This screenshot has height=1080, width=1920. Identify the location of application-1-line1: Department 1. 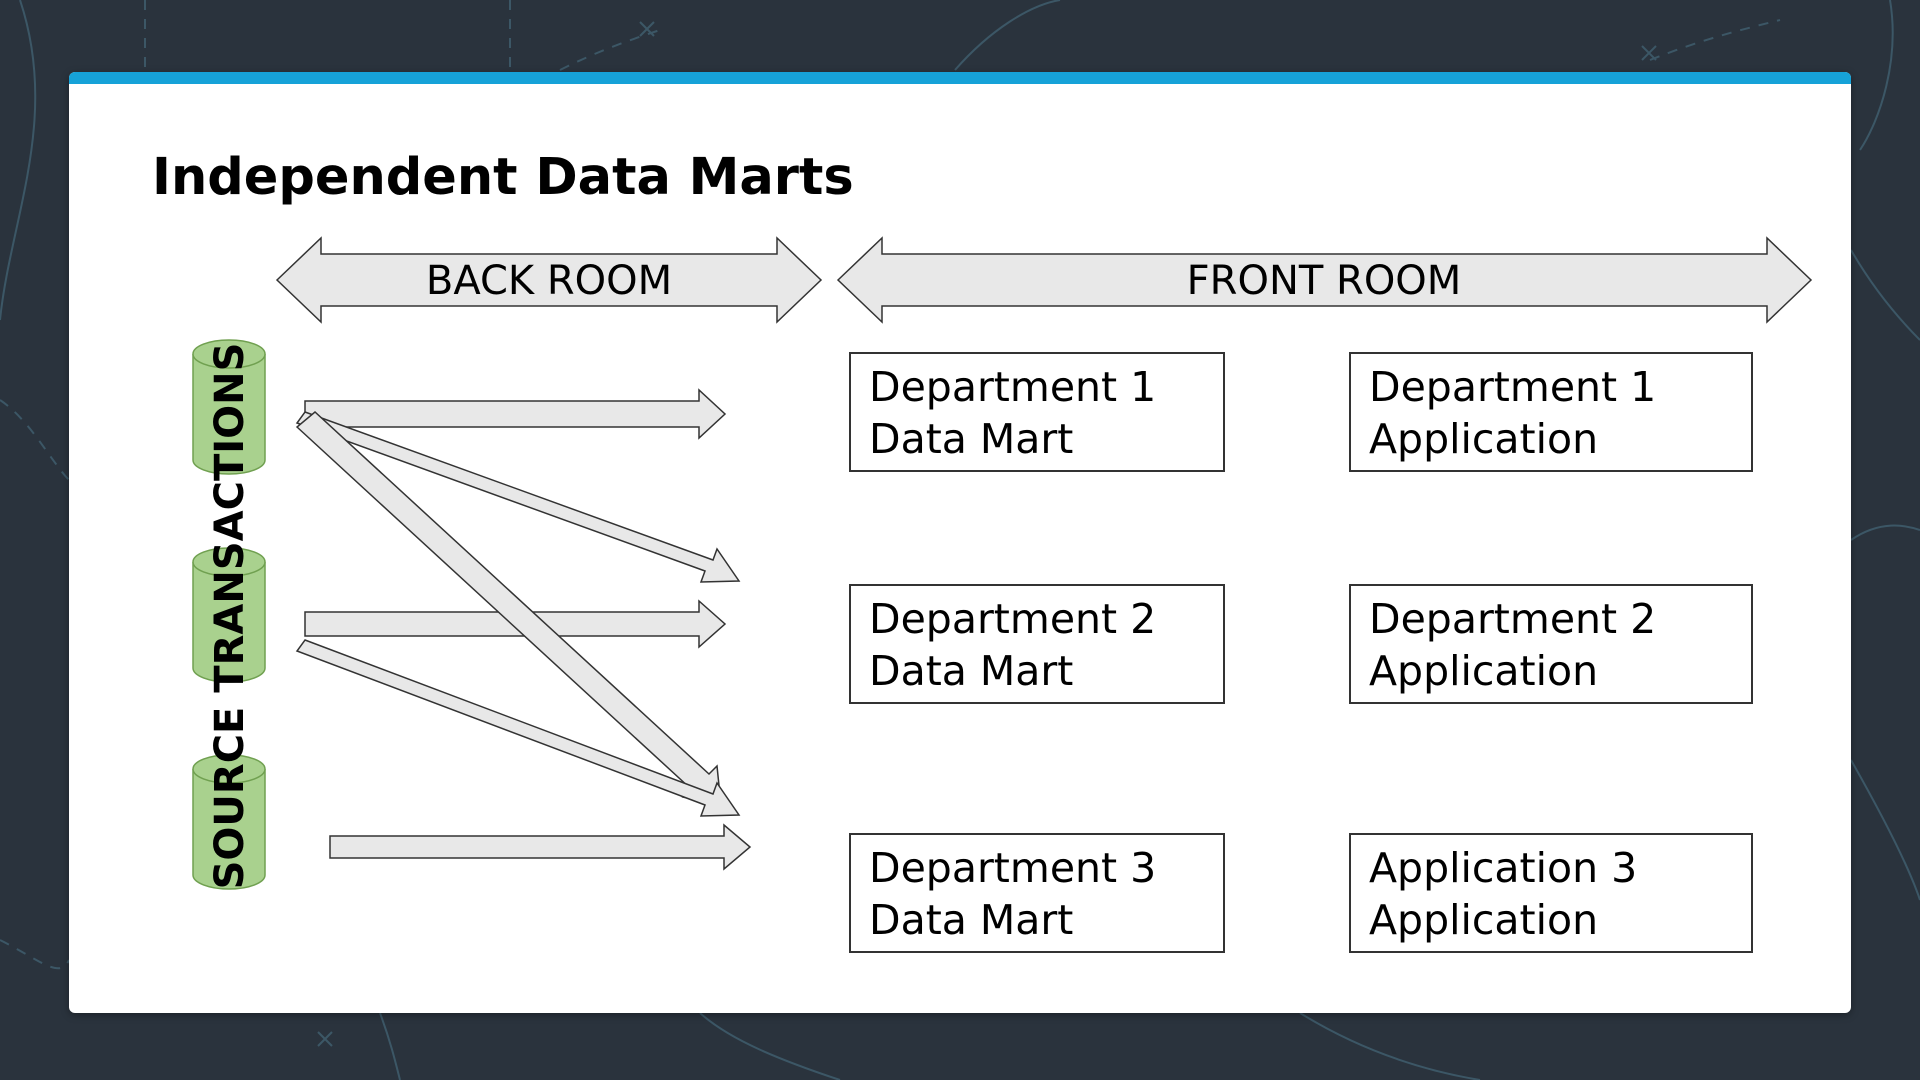
(1513, 387).